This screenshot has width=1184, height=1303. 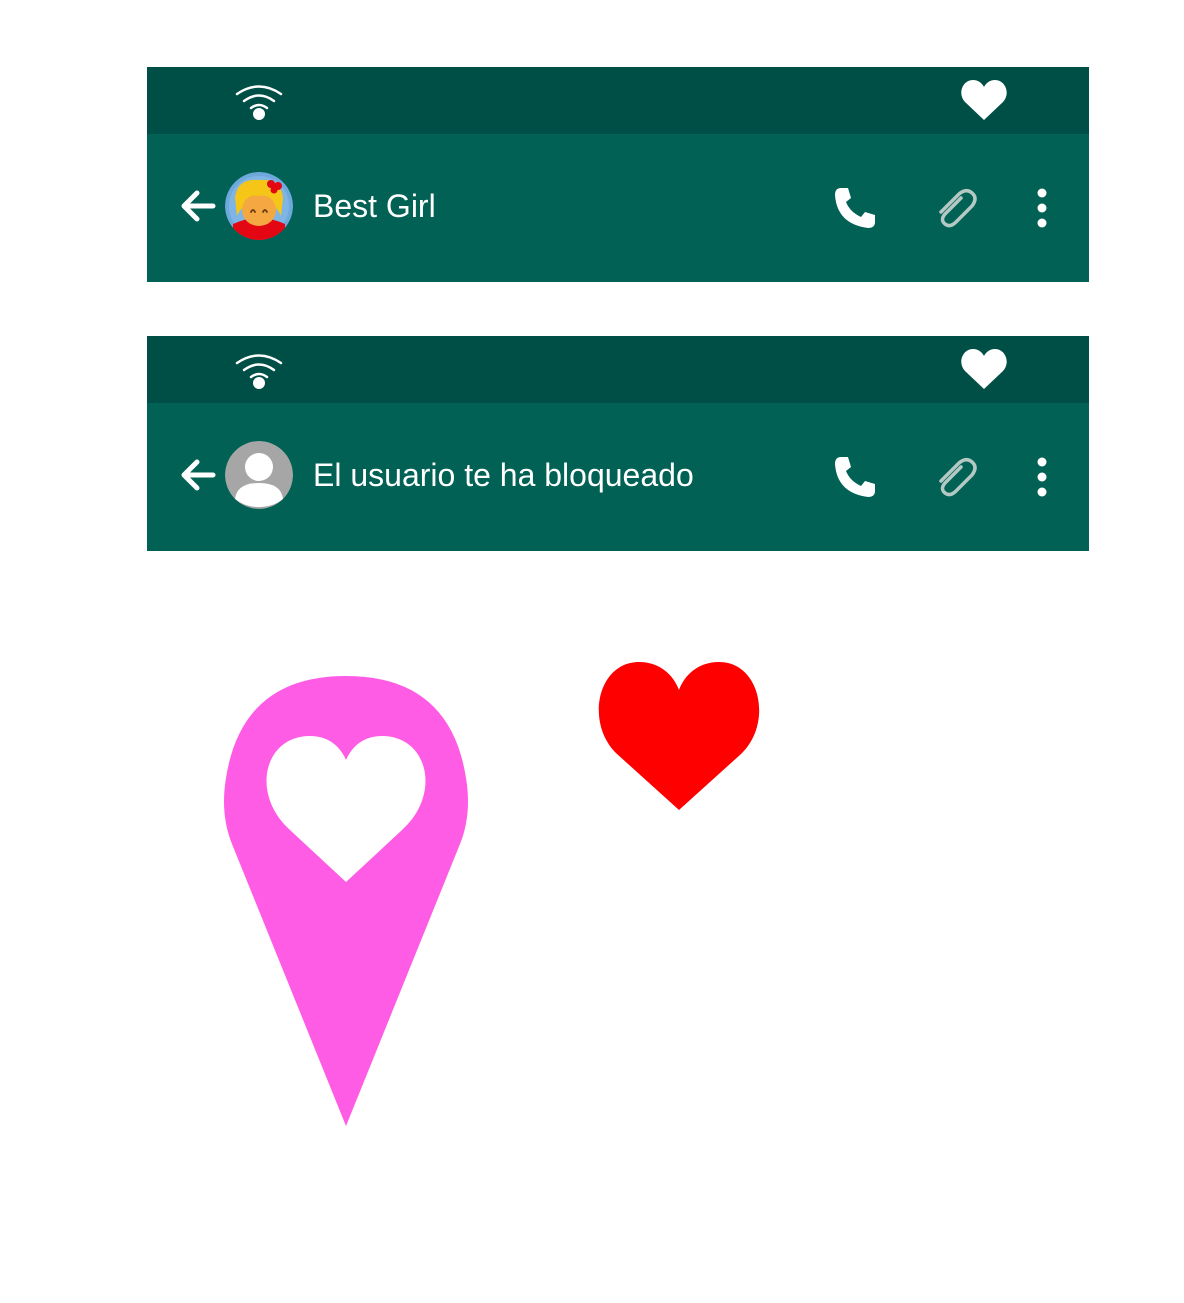 What do you see at coordinates (374, 206) in the screenshot?
I see `contact-name: Best Girl` at bounding box center [374, 206].